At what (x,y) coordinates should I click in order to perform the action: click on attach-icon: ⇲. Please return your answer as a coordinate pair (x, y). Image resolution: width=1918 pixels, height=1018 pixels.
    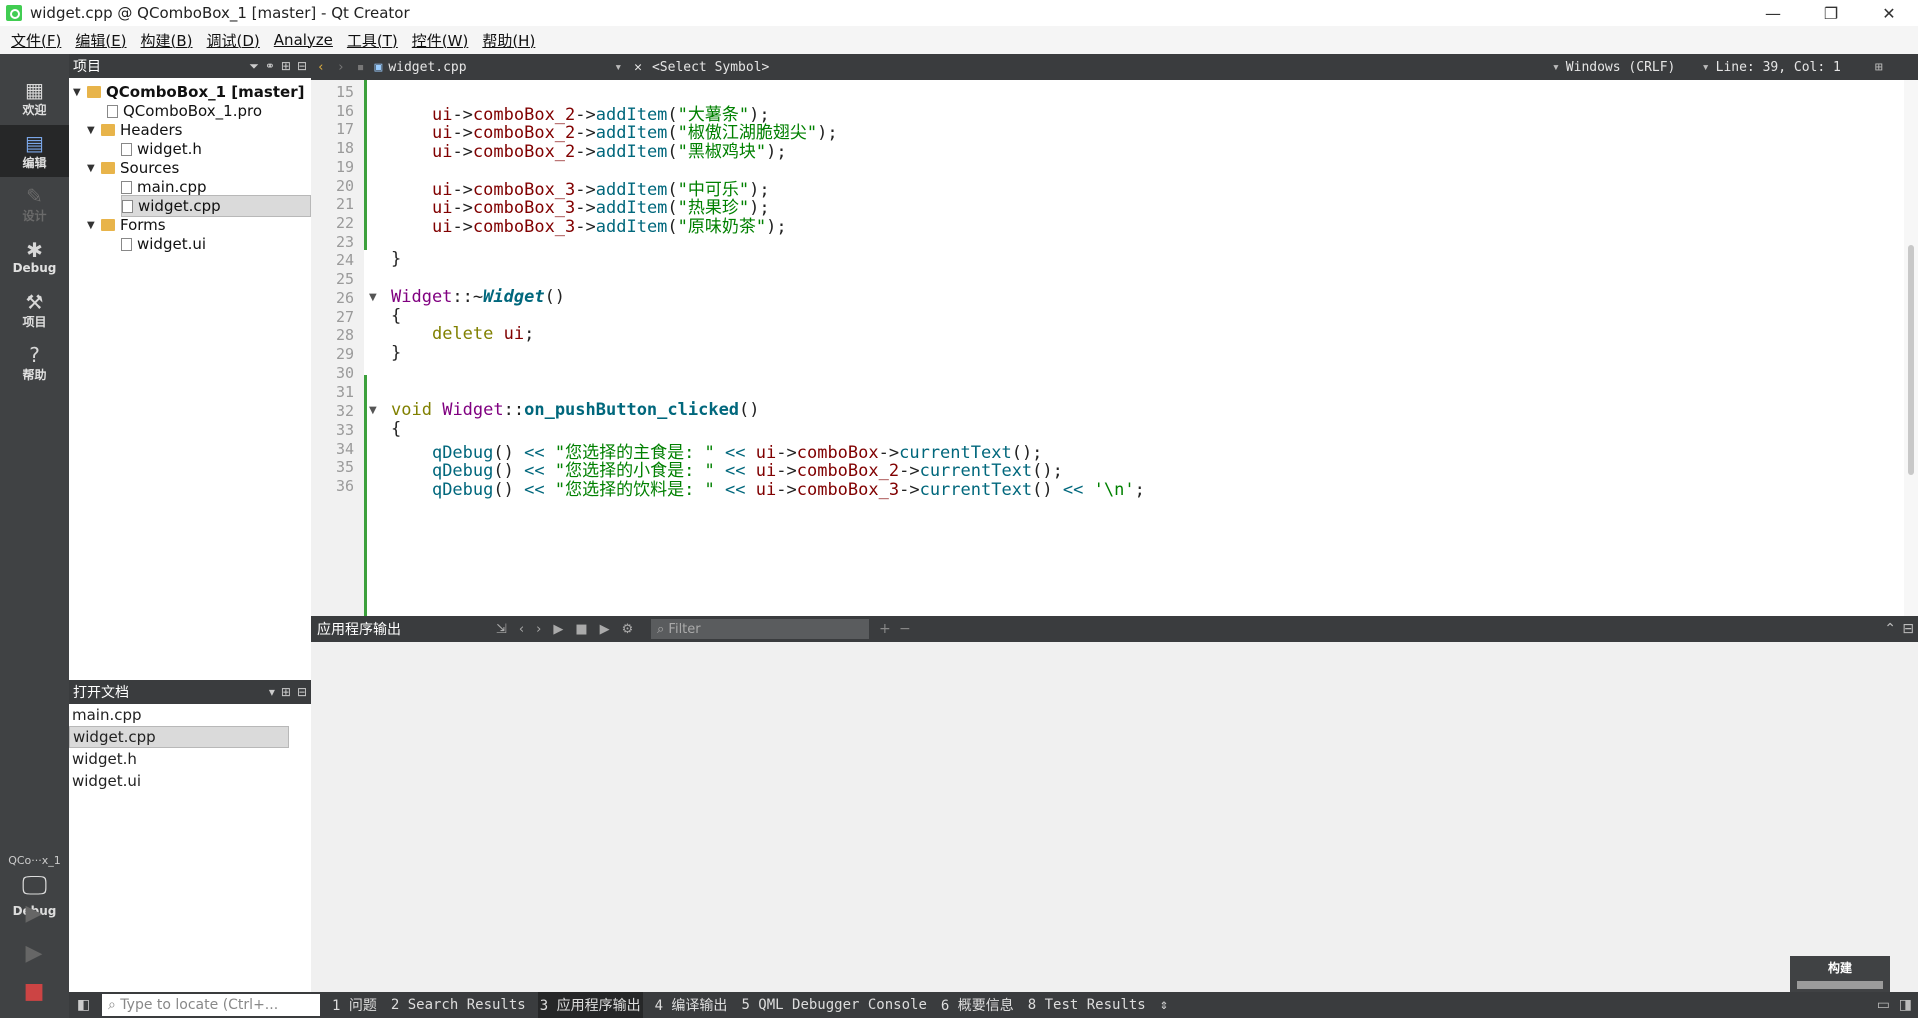
    Looking at the image, I should click on (501, 629).